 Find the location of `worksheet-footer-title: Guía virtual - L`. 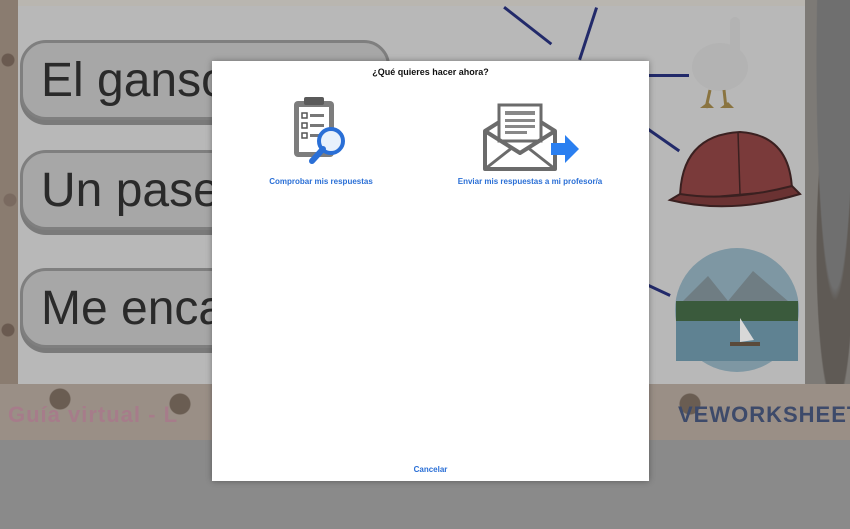

worksheet-footer-title: Guía virtual - L is located at coordinates (93, 414).